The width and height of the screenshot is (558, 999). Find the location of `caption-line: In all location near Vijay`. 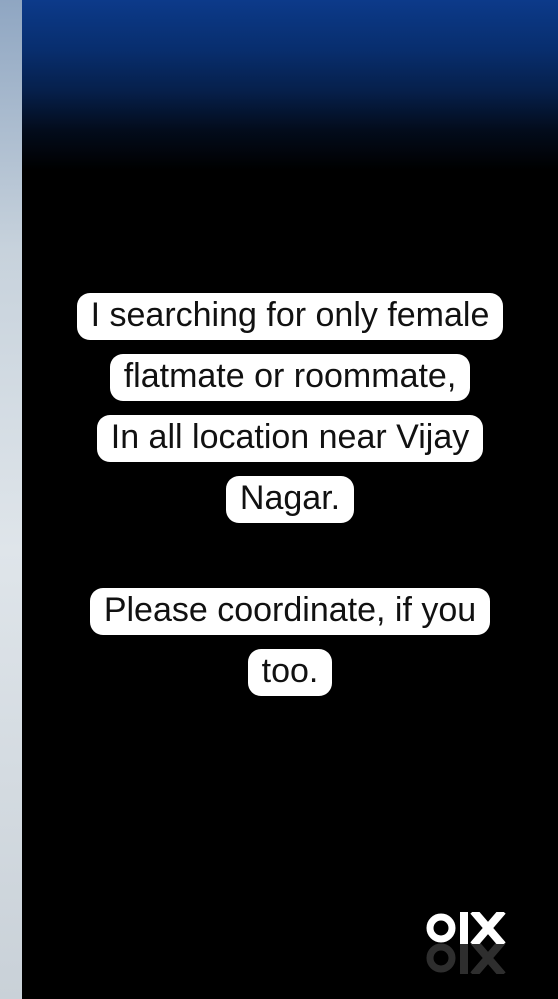

caption-line: In all location near Vijay is located at coordinates (290, 438).